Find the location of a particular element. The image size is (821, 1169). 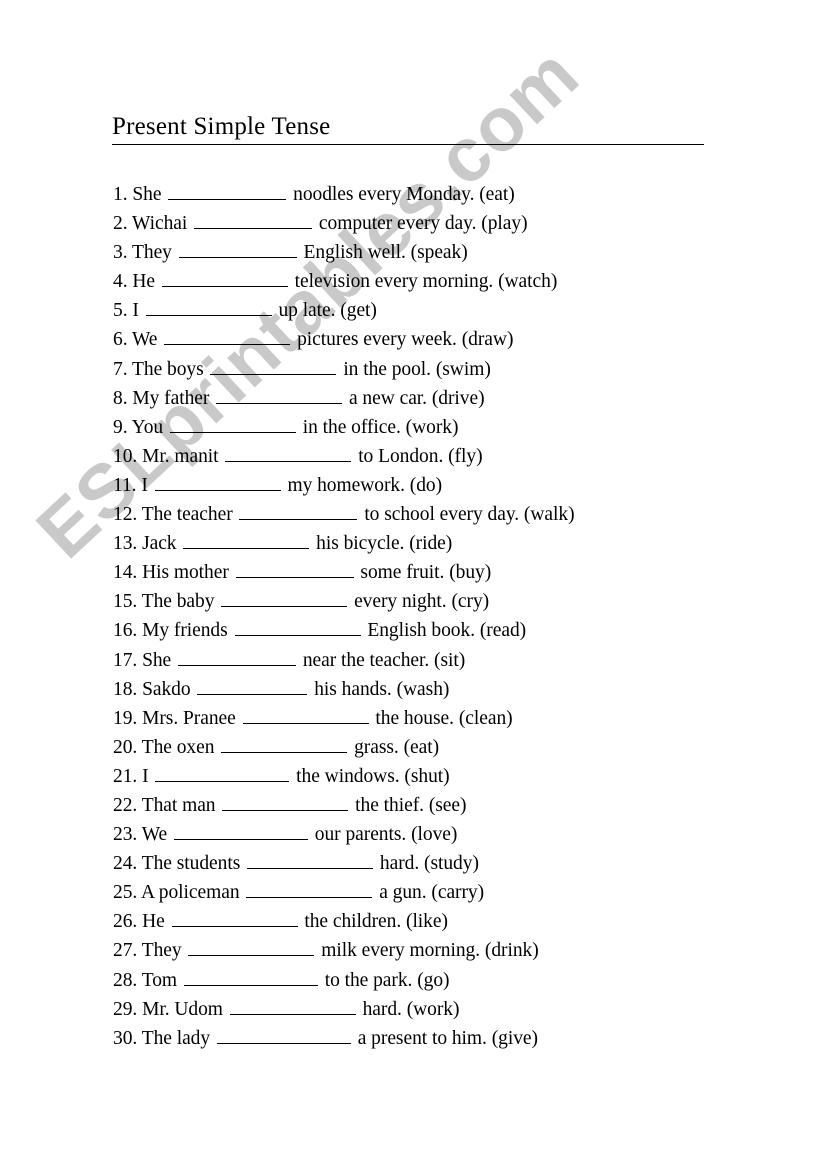

exercise-predicate: English book. is located at coordinates (421, 631).